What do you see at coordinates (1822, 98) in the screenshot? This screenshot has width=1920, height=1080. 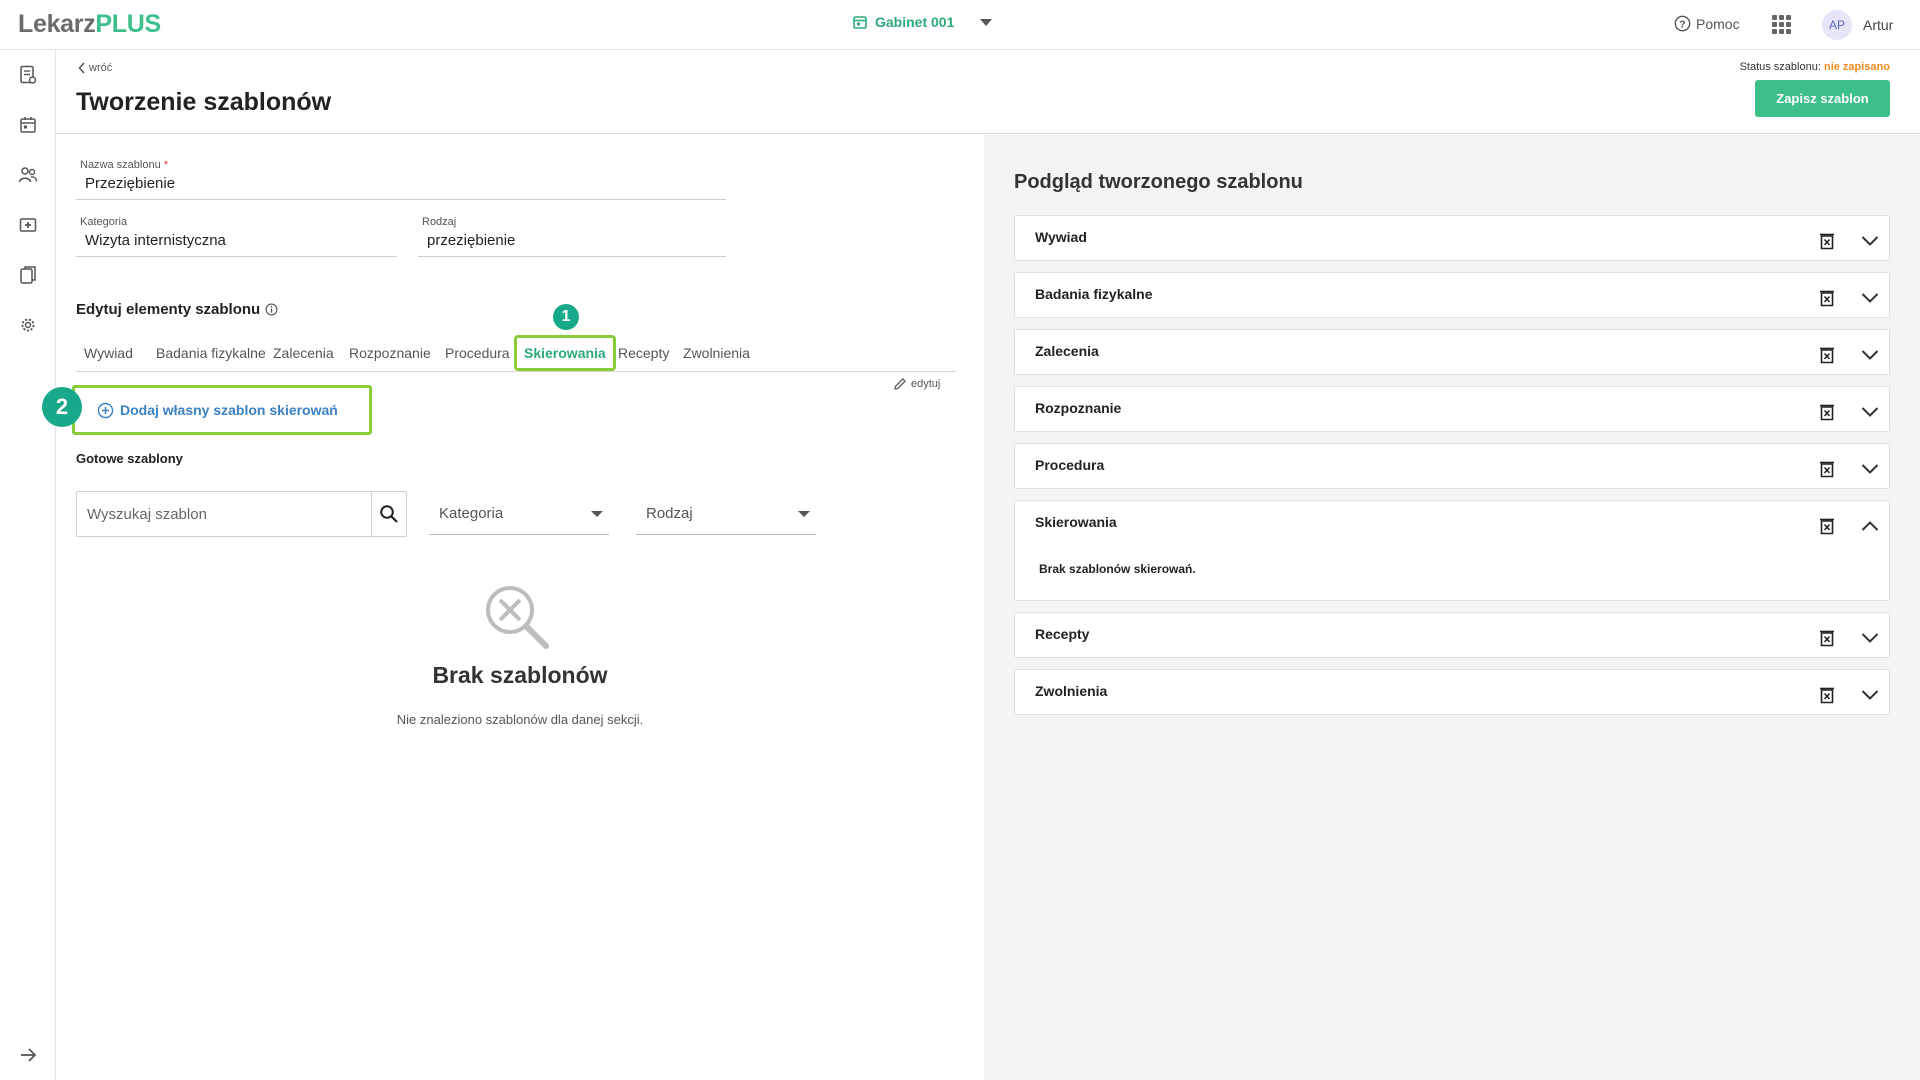 I see `save-template-button: Zapisz szablon` at bounding box center [1822, 98].